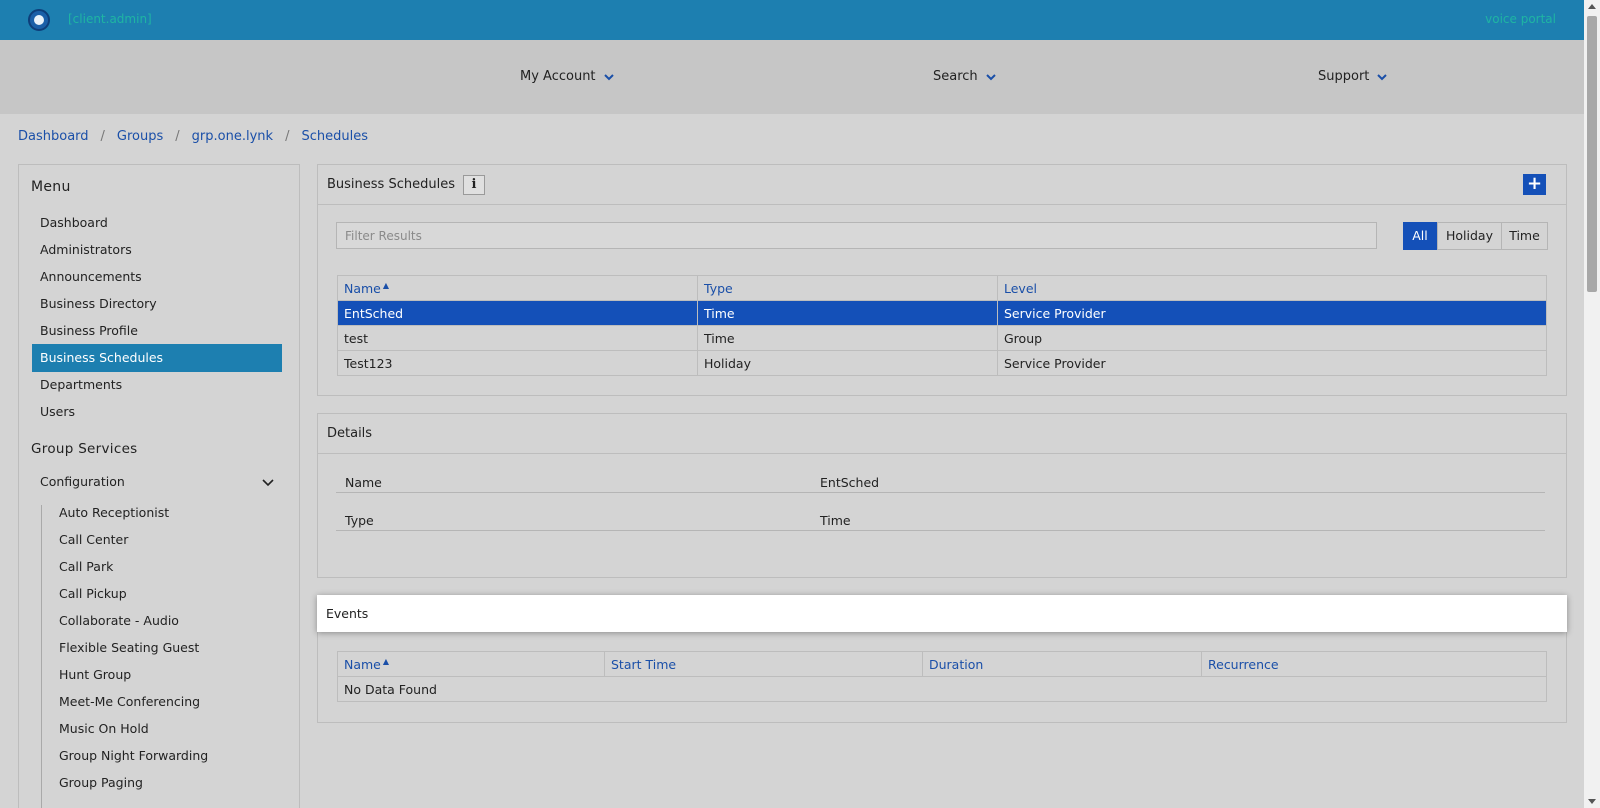 This screenshot has width=1600, height=808. What do you see at coordinates (104, 729) in the screenshot?
I see `sidebar-subitem-music-on-hold: Music On Hold` at bounding box center [104, 729].